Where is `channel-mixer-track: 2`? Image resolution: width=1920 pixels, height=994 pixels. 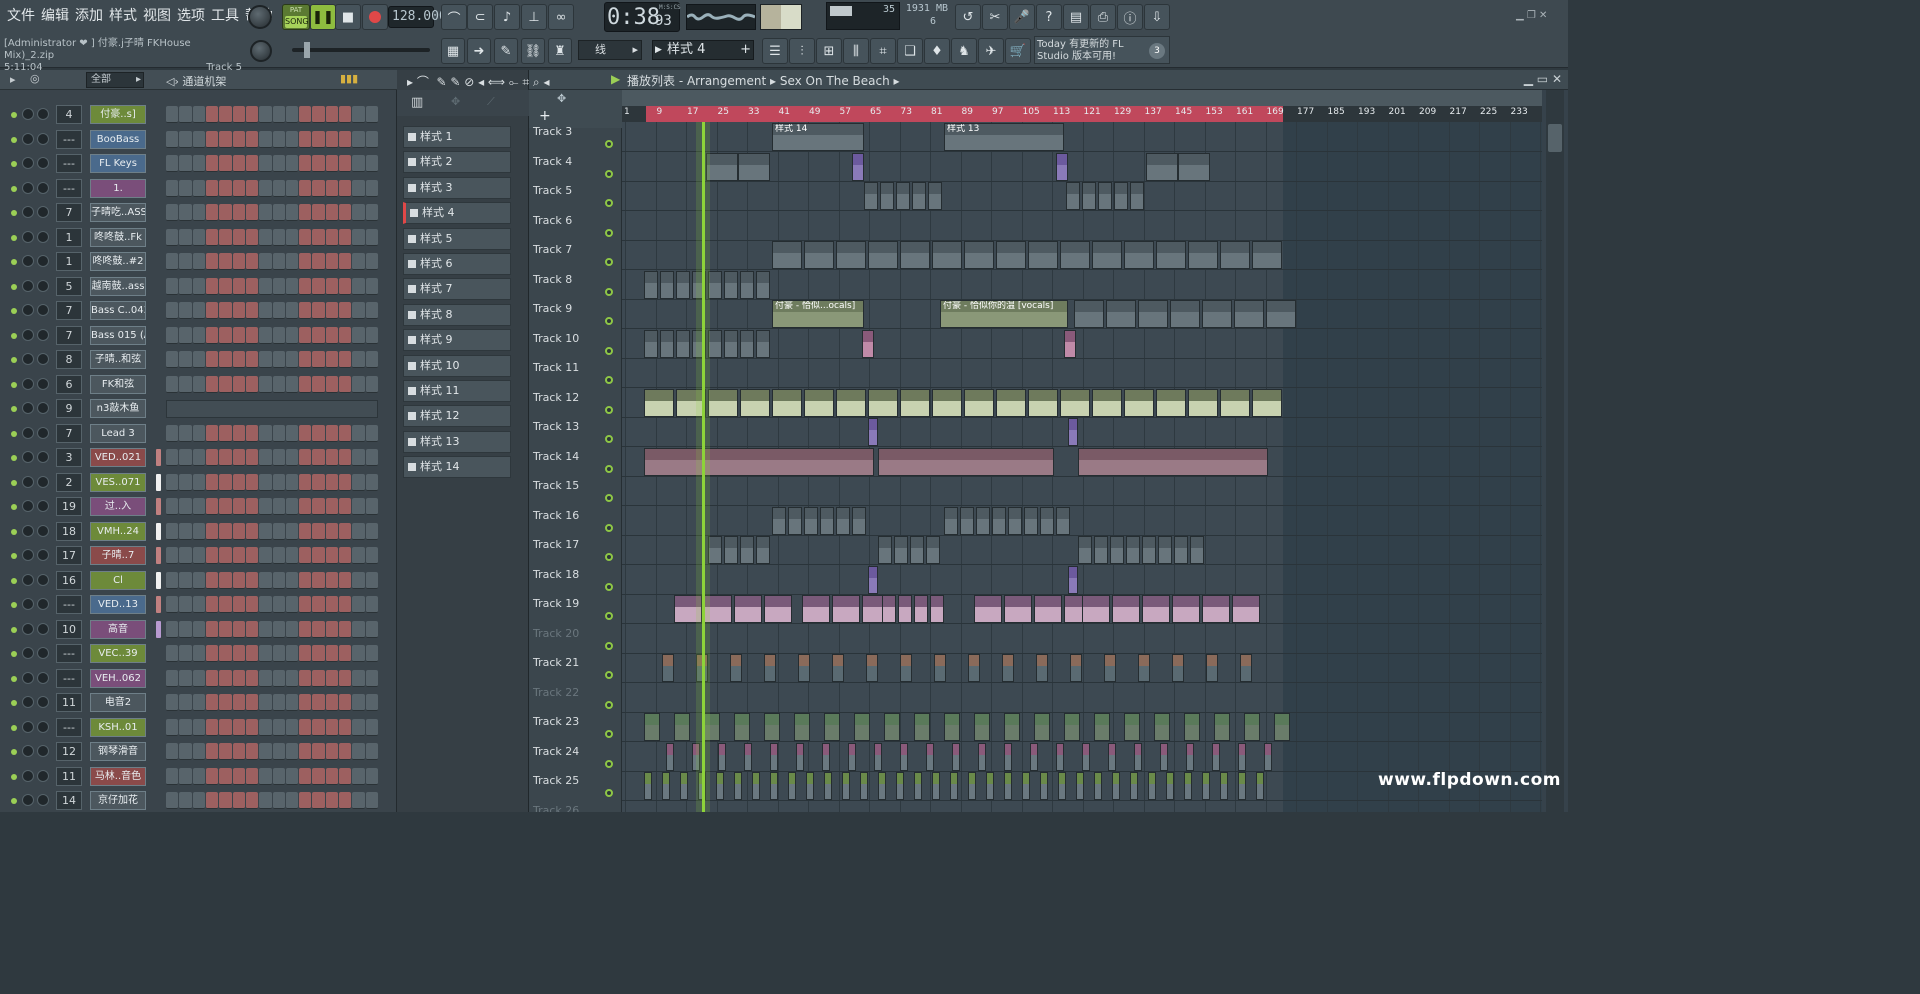 channel-mixer-track: 2 is located at coordinates (69, 482).